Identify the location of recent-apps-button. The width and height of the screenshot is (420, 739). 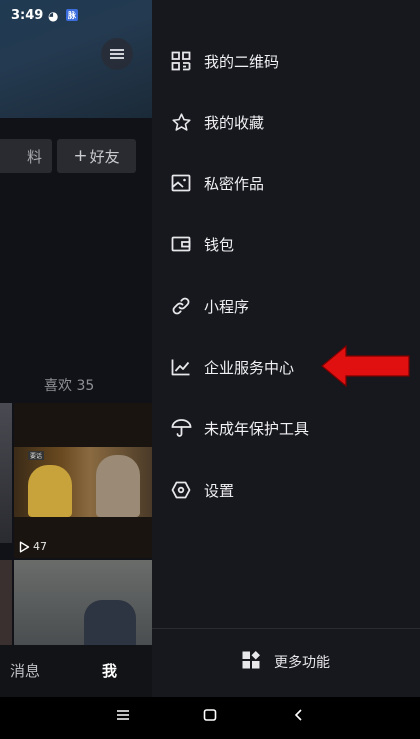
(123, 716).